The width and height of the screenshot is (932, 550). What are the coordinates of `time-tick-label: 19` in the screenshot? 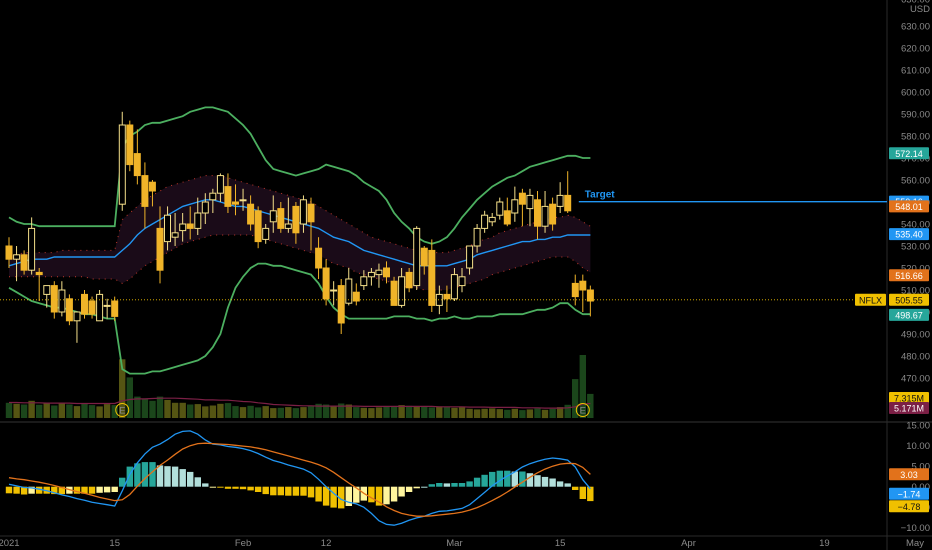 It's located at (824, 543).